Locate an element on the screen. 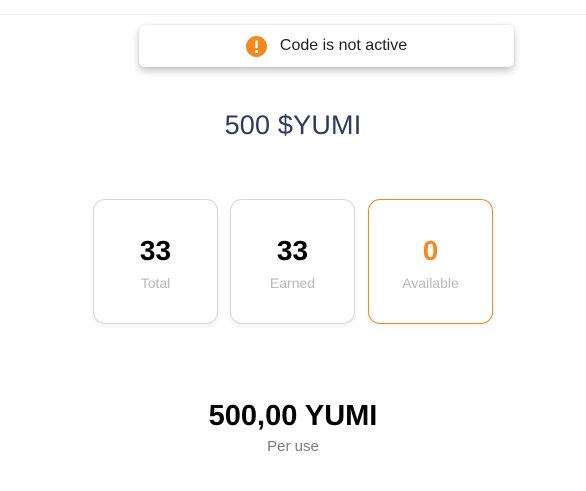  stat-label-available: Available is located at coordinates (430, 283).